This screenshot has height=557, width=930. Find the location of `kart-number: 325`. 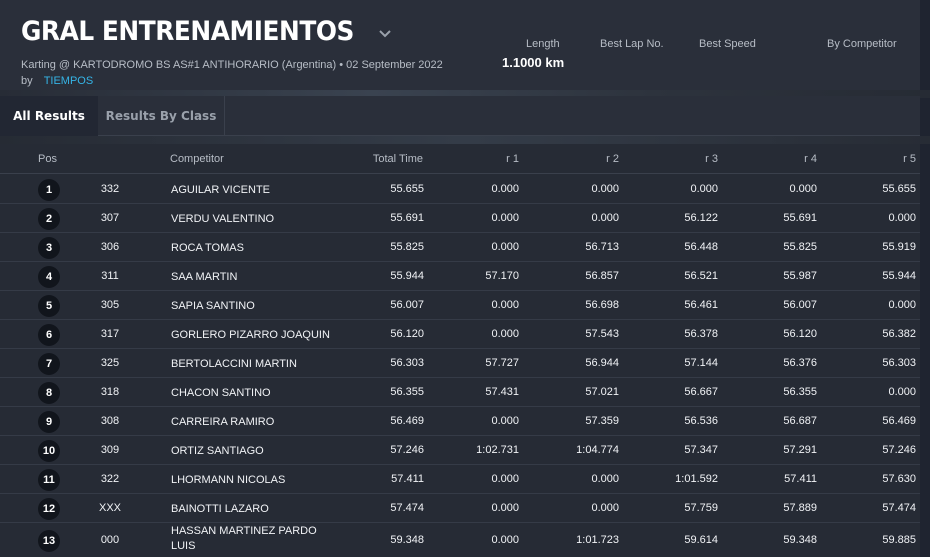

kart-number: 325 is located at coordinates (110, 363).